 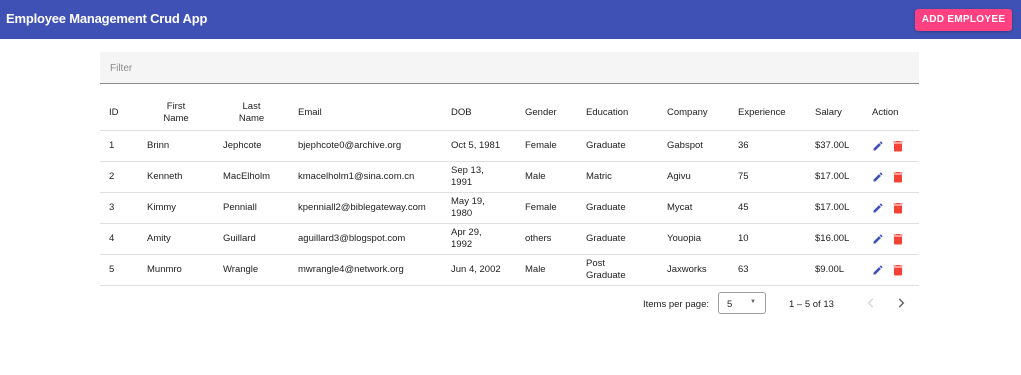 I want to click on cell-dob: Apr 29, 1992, so click(x=479, y=239).